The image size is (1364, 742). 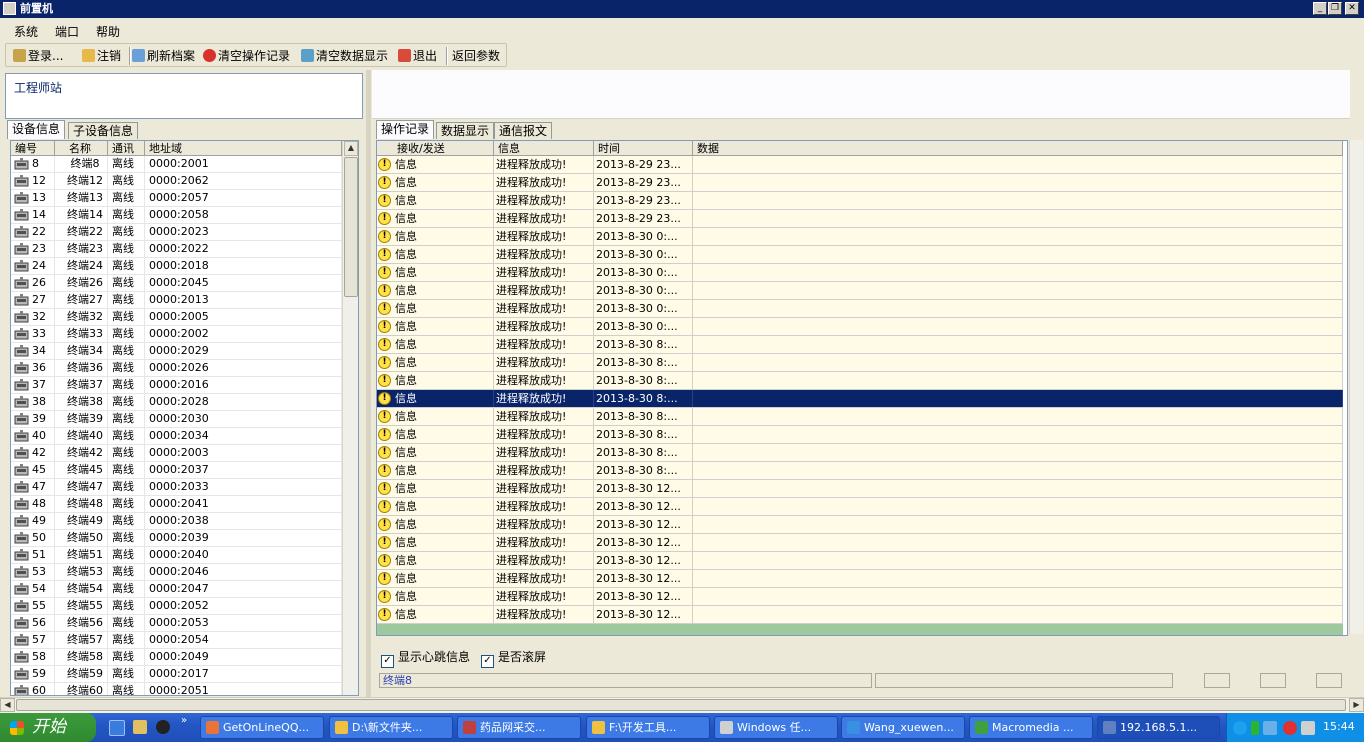 What do you see at coordinates (176, 351) in the screenshot?
I see `device-row: 34 终端34 离线 0000:2029` at bounding box center [176, 351].